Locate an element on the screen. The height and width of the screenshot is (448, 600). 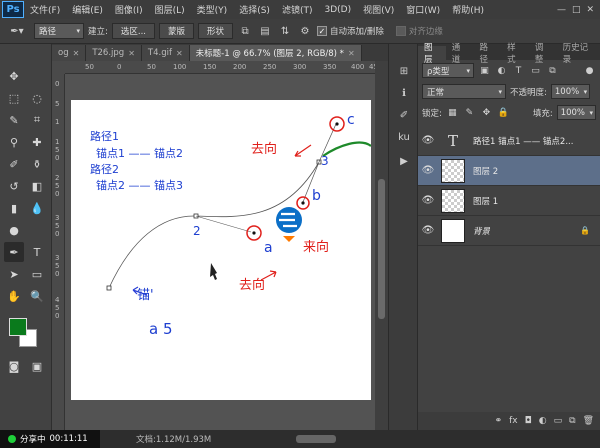
link-layers-icon: ⚭ is located at coordinates (499, 421).